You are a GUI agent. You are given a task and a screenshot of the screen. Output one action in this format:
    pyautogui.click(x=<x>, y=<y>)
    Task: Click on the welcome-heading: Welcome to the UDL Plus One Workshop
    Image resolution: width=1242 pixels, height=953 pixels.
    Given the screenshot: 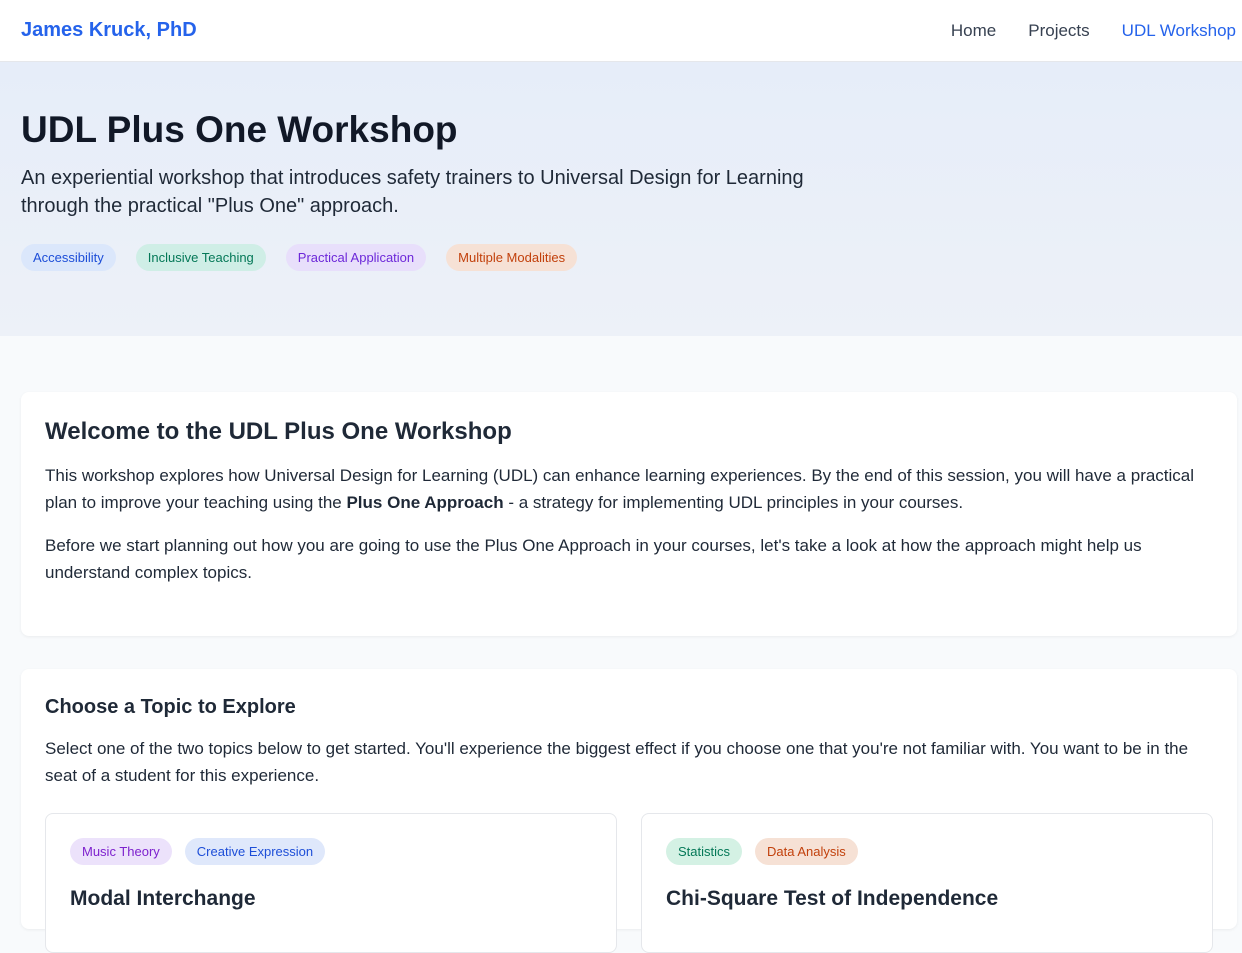 What is the action you would take?
    pyautogui.click(x=278, y=431)
    